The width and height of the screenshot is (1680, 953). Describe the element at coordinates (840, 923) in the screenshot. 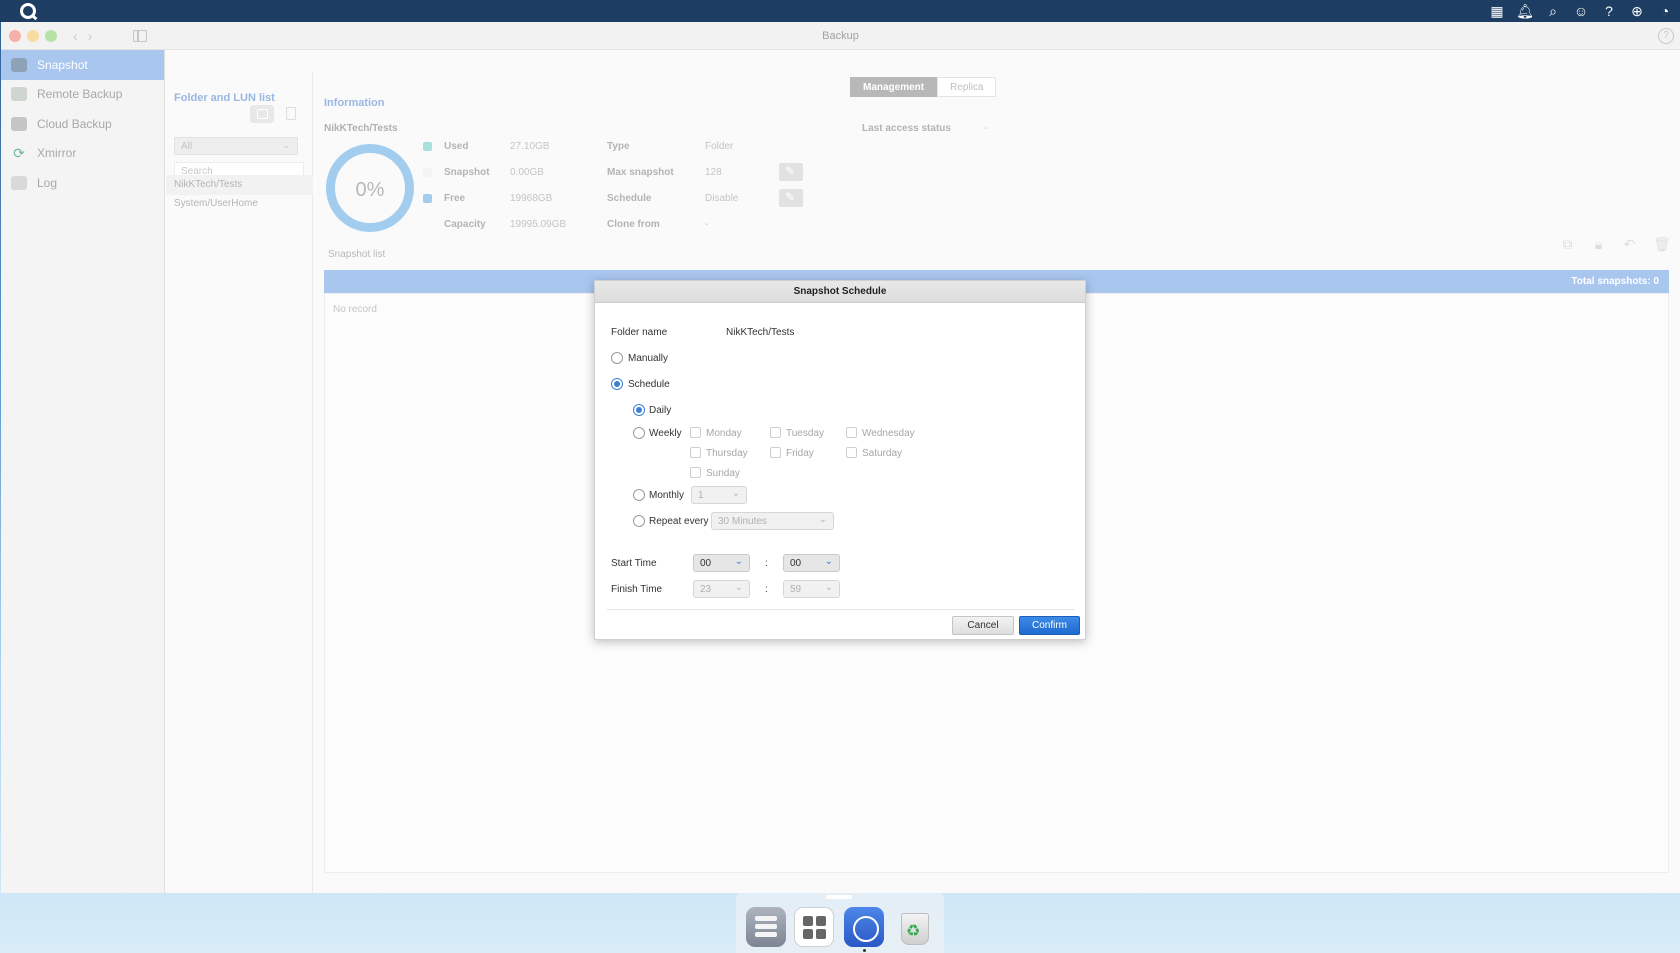

I see `dock` at that location.